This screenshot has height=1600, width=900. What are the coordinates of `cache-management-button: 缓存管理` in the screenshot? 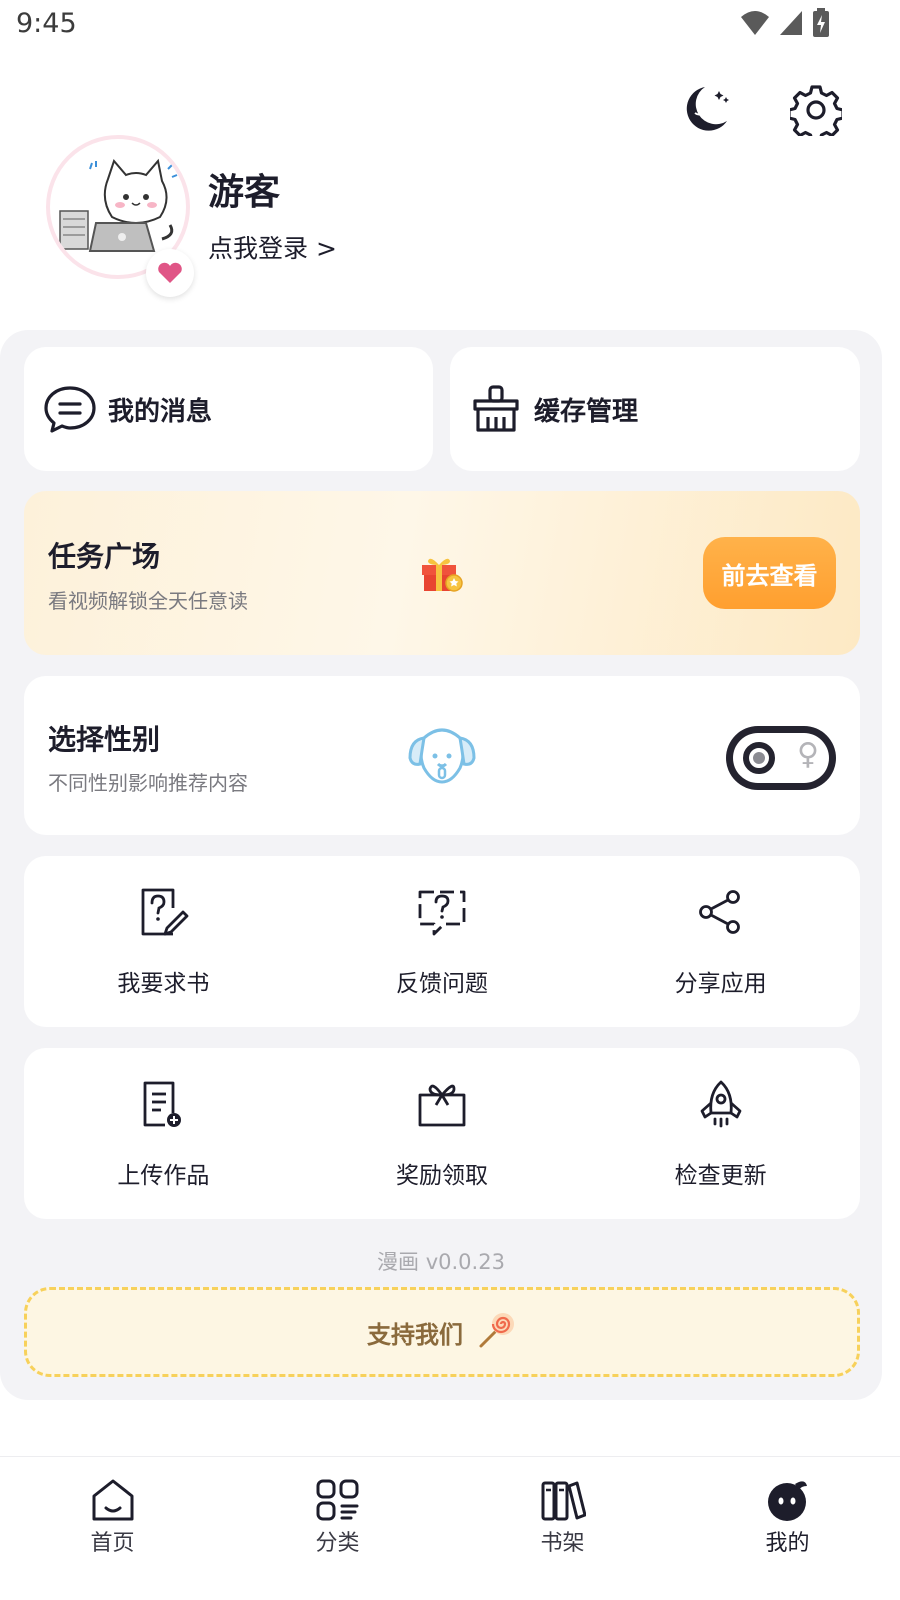 It's located at (655, 409).